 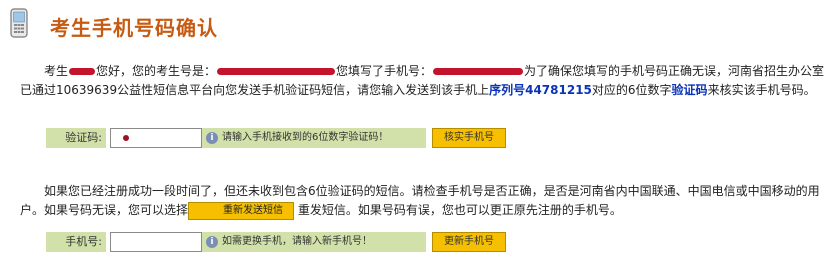 What do you see at coordinates (76, 242) in the screenshot?
I see `phone-label: 手机号:` at bounding box center [76, 242].